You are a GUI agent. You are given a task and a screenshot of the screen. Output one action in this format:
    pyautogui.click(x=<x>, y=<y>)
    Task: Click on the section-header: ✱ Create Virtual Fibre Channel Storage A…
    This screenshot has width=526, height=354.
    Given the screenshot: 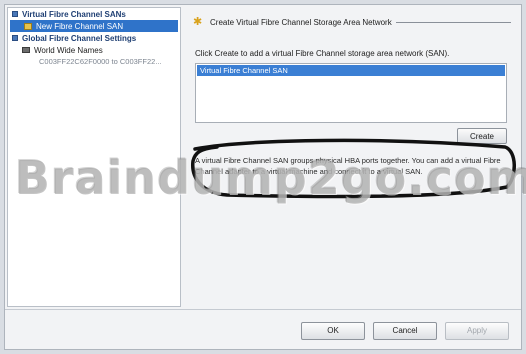 What is the action you would take?
    pyautogui.click(x=352, y=22)
    